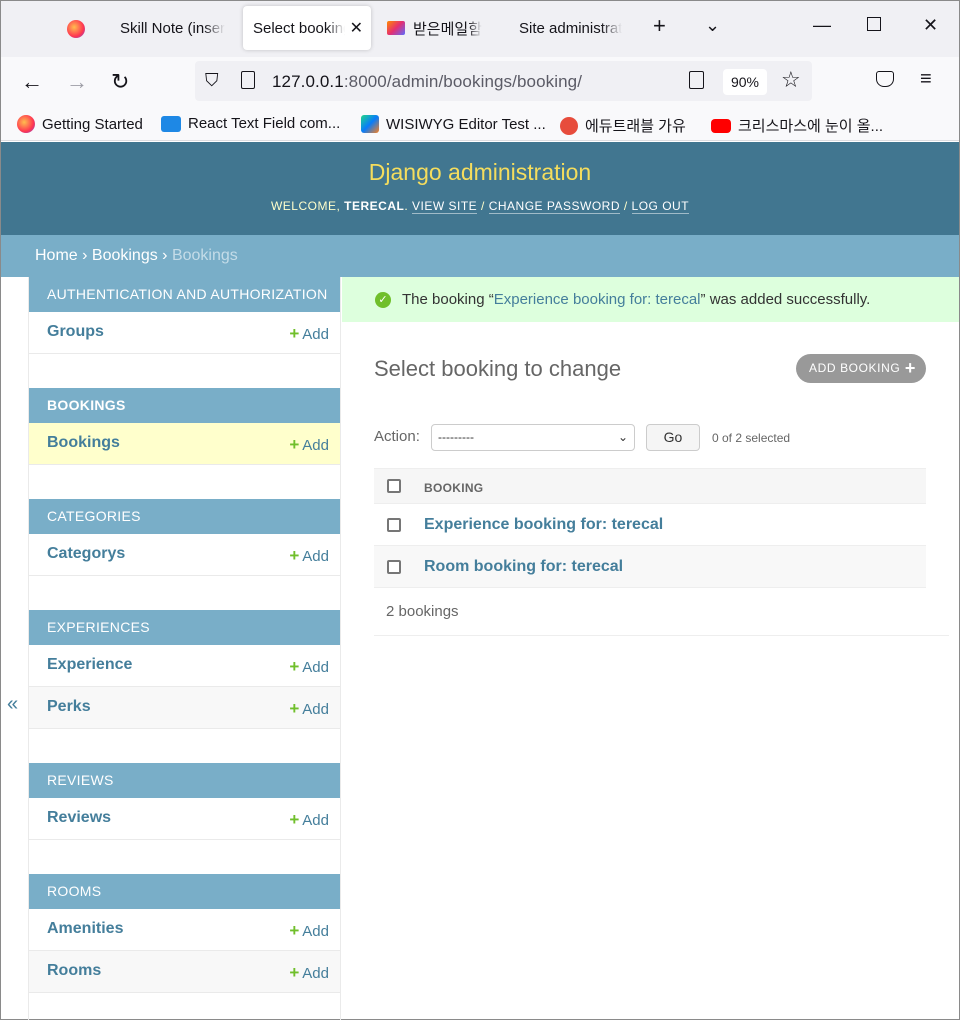 This screenshot has height=1020, width=960. I want to click on table-row: Room booking for: terecal, so click(650, 567).